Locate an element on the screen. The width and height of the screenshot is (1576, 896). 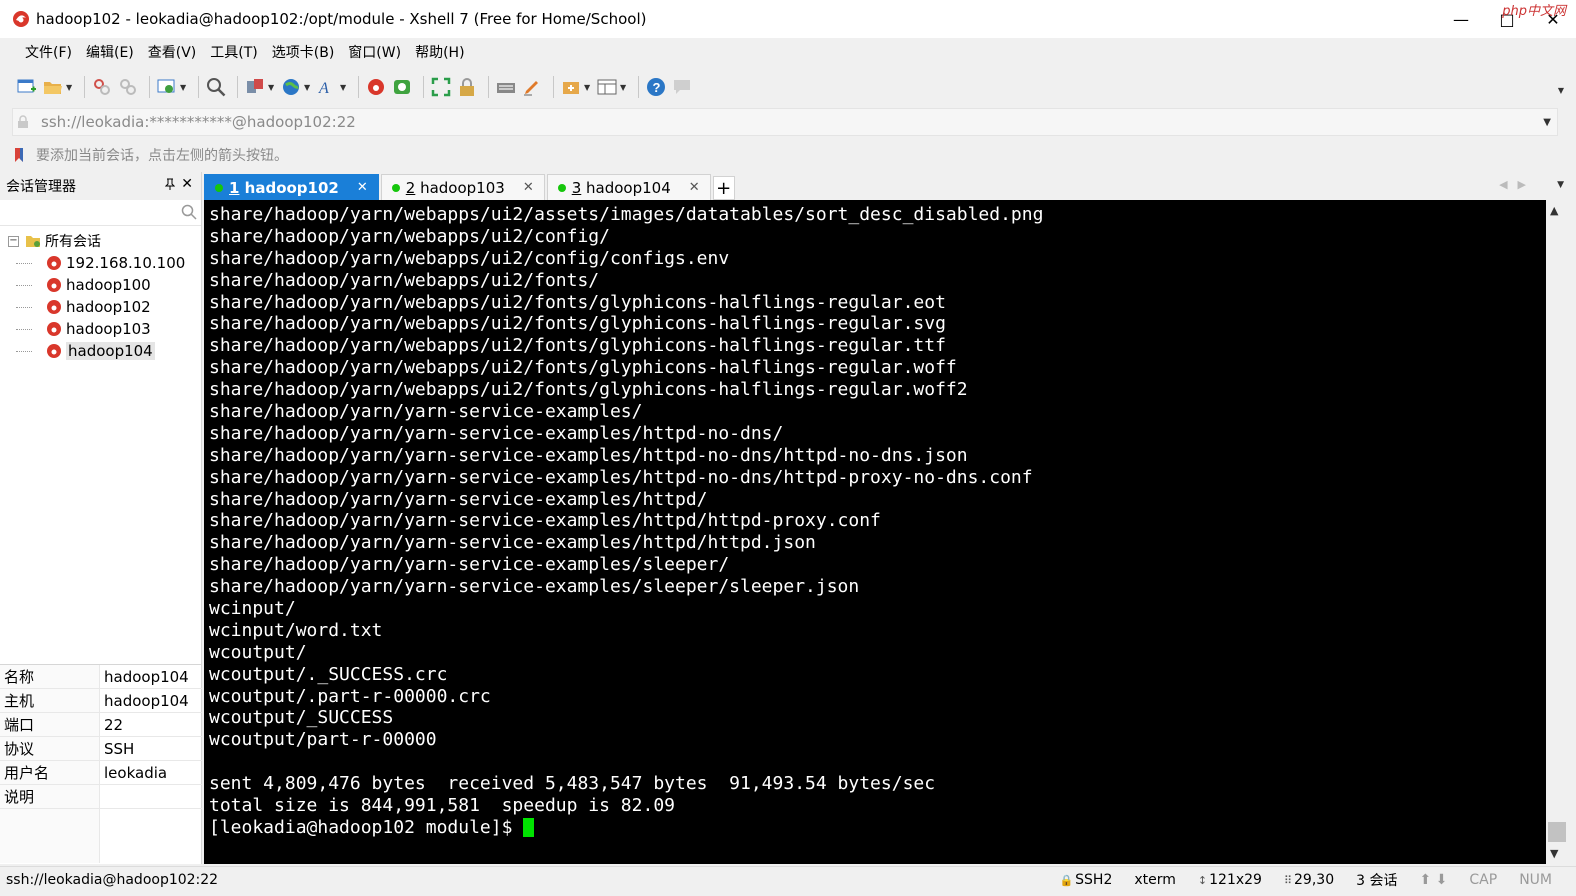
lock-button is located at coordinates (467, 87).